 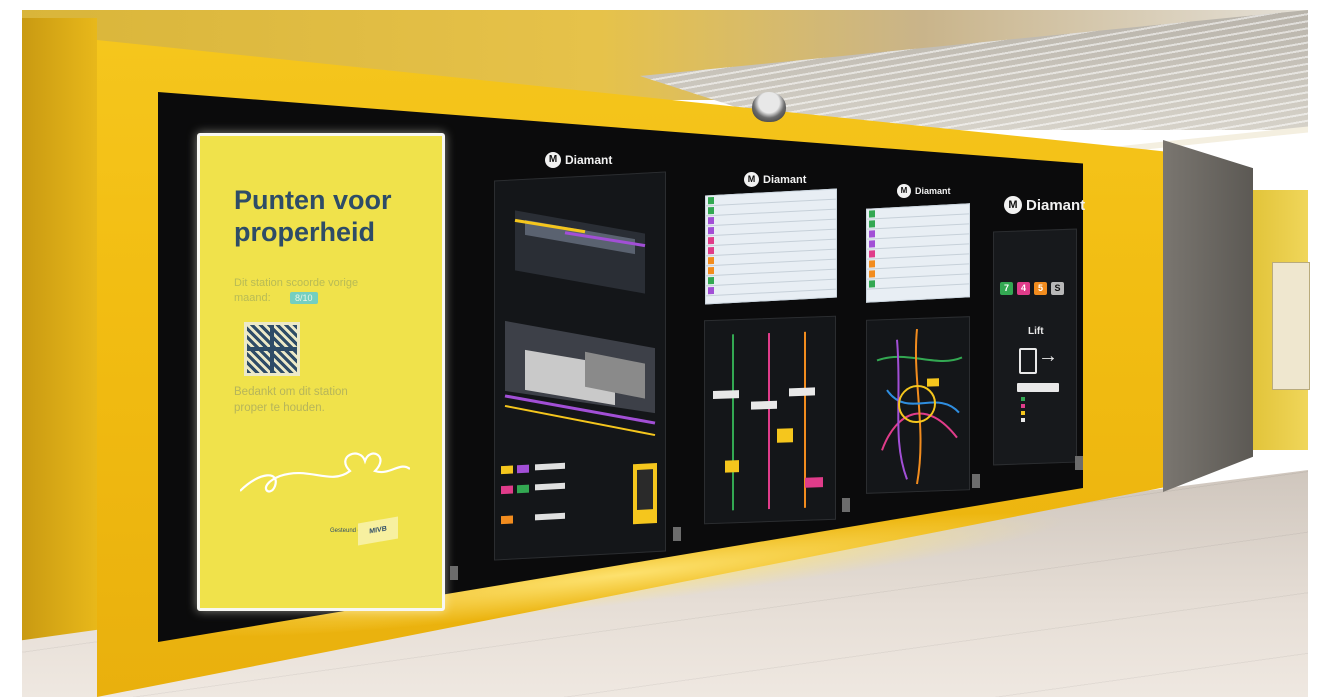 I want to click on station-3d-map, so click(x=580, y=366).